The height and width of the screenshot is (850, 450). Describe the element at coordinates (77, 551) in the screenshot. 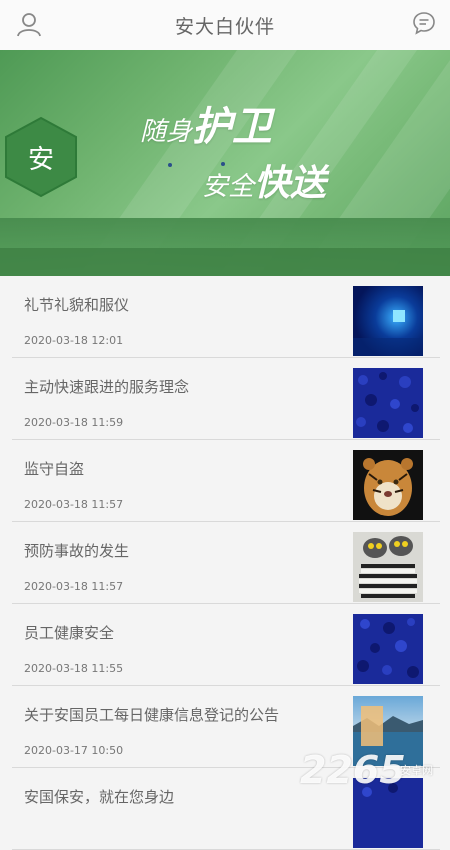

I see `news-headline: 预防事故的发生` at that location.